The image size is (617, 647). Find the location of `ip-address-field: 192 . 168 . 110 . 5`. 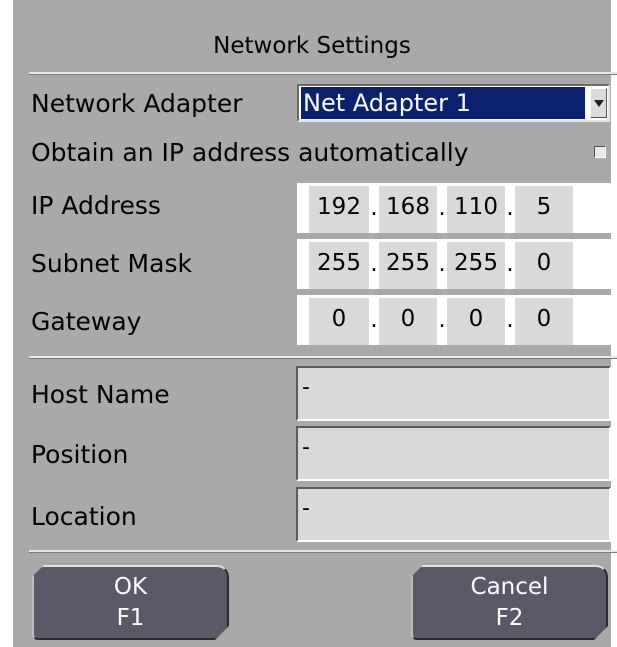

ip-address-field: 192 . 168 . 110 . 5 is located at coordinates (454, 208).